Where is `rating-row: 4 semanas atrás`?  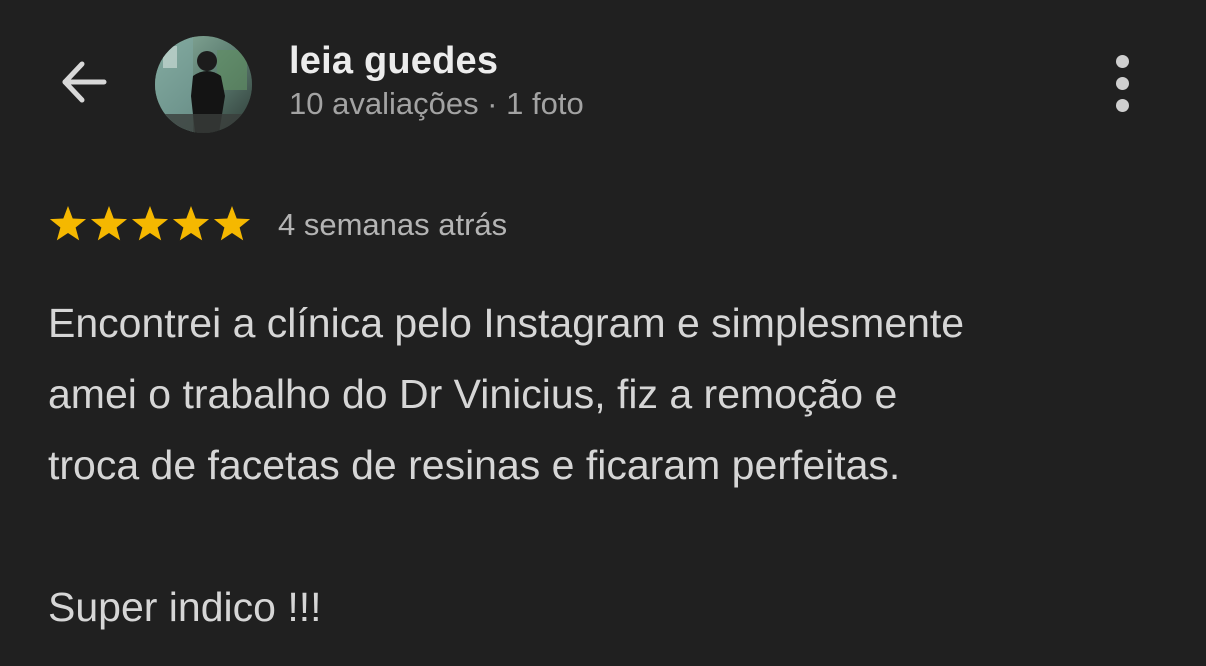 rating-row: 4 semanas atrás is located at coordinates (277, 225).